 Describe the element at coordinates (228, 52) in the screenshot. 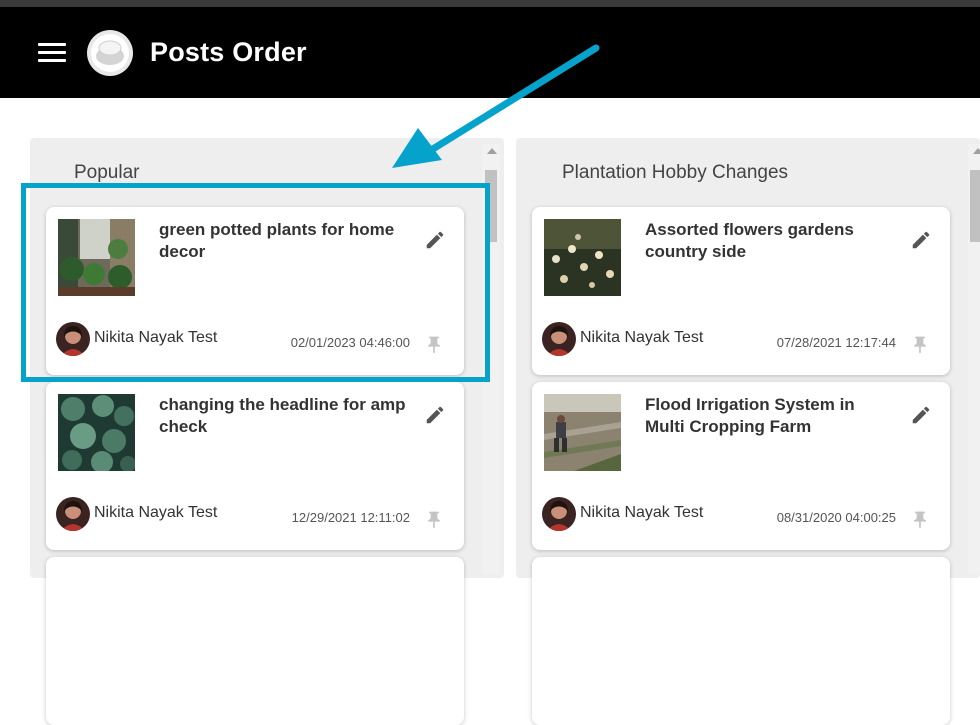

I see `page-title: Posts Order` at that location.